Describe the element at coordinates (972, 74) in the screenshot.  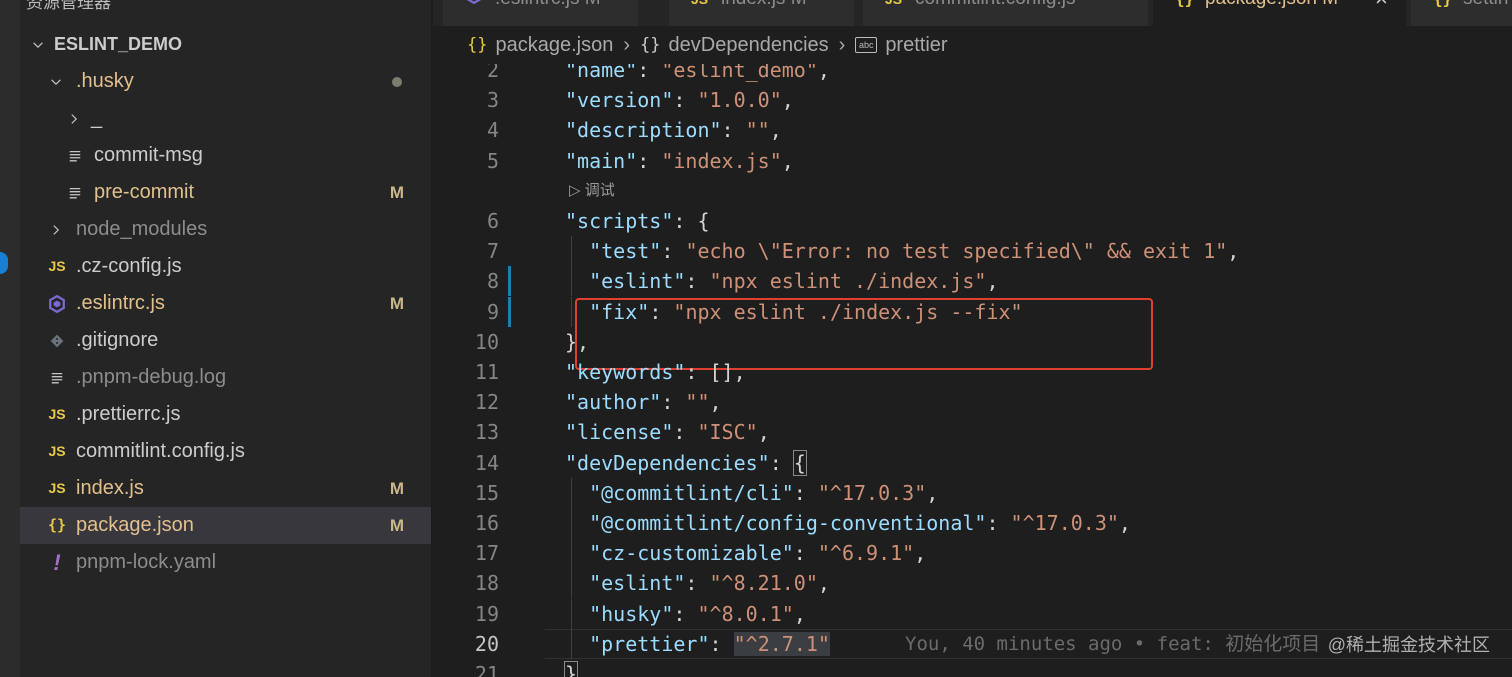
I see `code-line: 2 "name": "eslint_demo",` at that location.